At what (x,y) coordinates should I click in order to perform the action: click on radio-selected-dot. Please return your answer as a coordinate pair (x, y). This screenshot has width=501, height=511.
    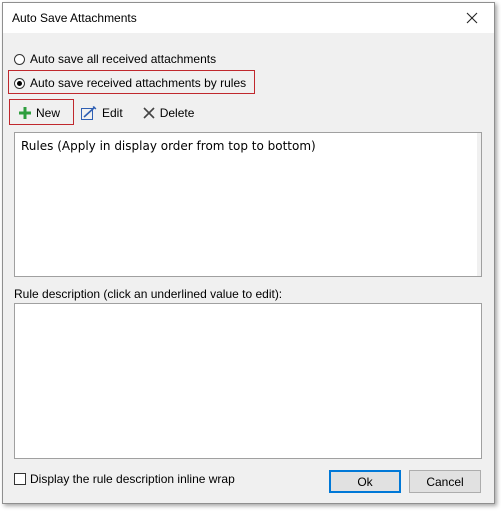
    Looking at the image, I should click on (19, 83).